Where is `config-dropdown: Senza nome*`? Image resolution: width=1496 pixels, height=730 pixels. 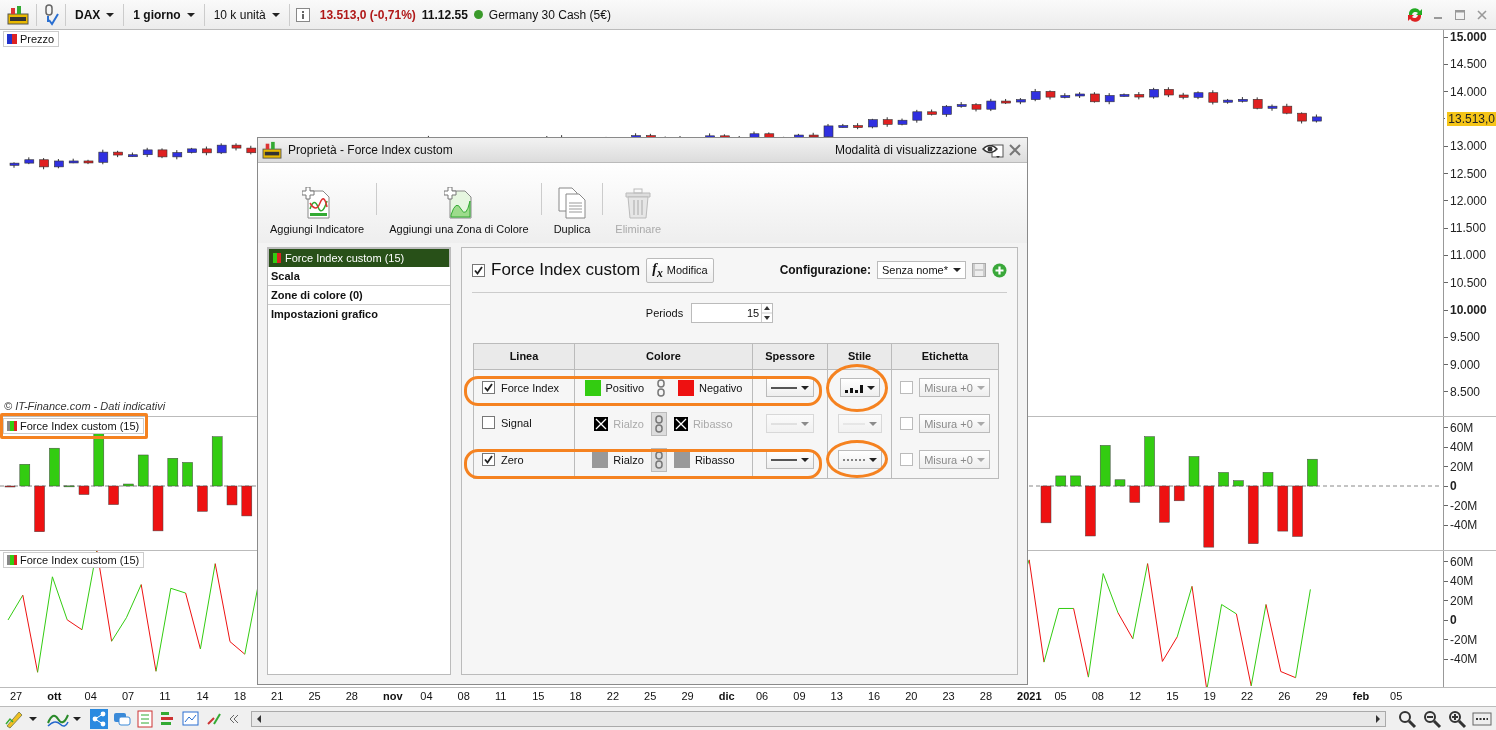 config-dropdown: Senza nome* is located at coordinates (921, 270).